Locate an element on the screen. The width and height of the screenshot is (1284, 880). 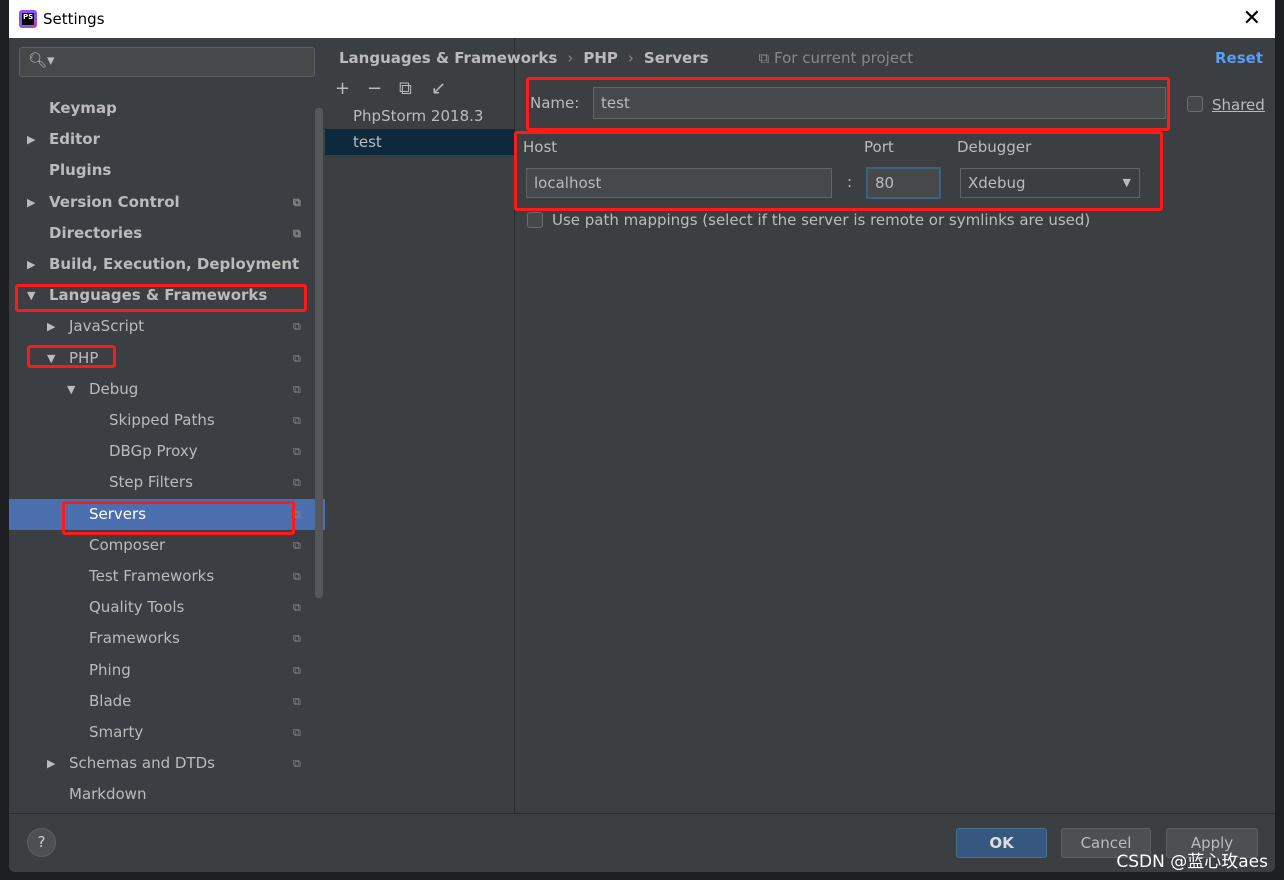
sidebar-item: Skipped Paths ⧉ is located at coordinates (167, 420).